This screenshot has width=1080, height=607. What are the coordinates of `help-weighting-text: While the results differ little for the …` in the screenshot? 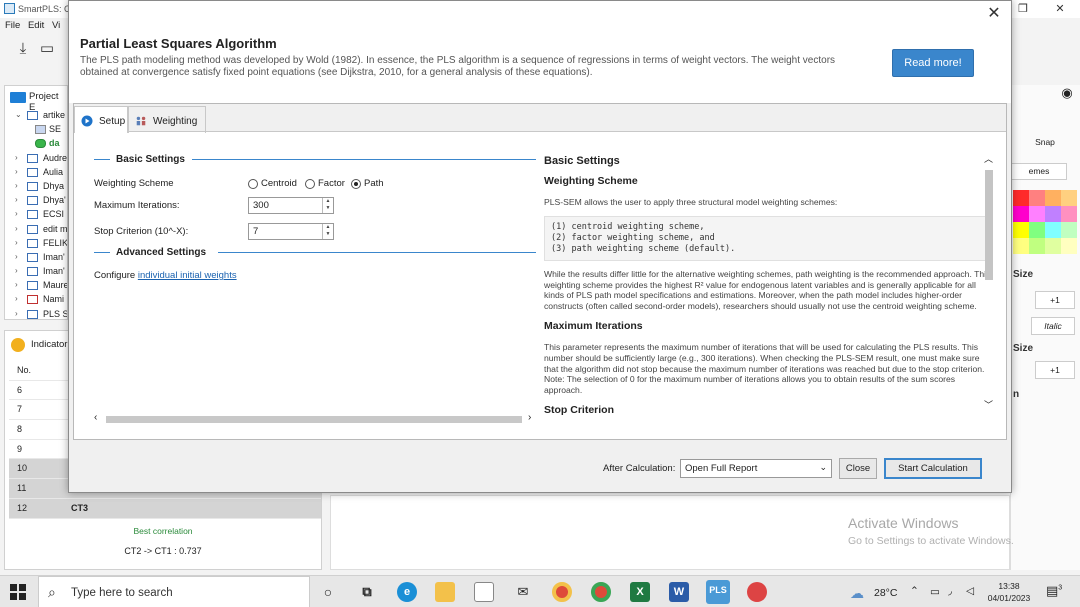 It's located at (767, 290).